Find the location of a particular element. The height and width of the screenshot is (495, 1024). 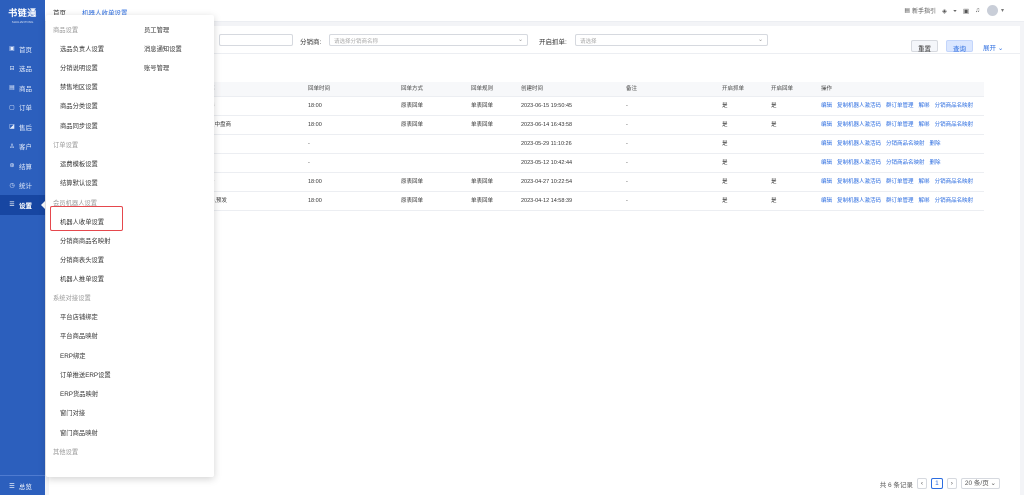

distributor-select: 请选择分销商名称 ⌄ is located at coordinates (428, 40).